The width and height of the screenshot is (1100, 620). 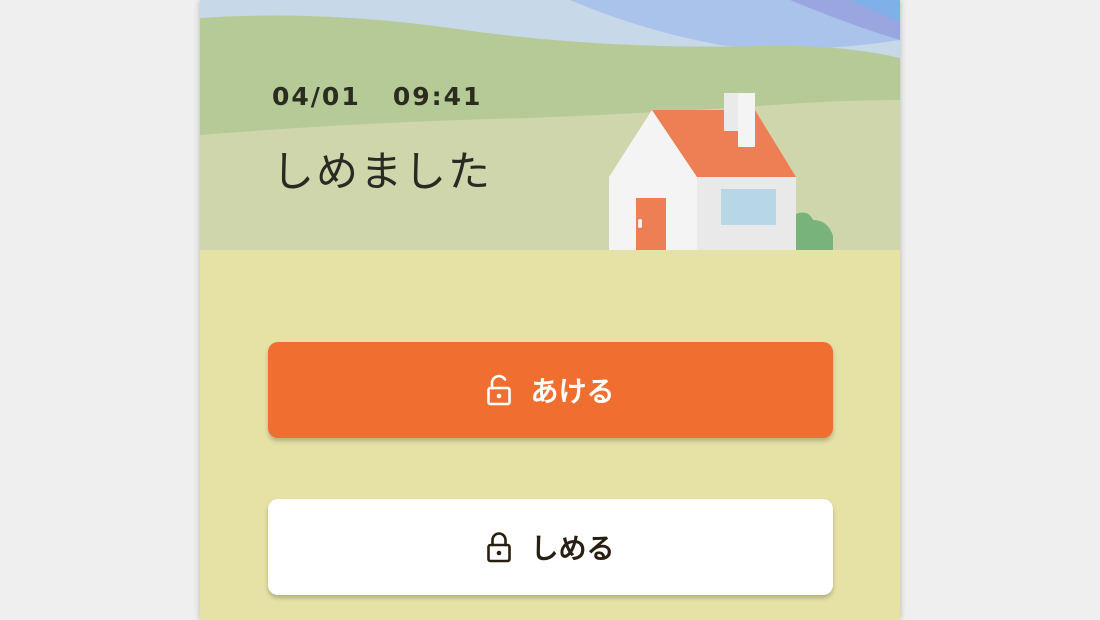 I want to click on locked-padlock-icon, so click(x=499, y=547).